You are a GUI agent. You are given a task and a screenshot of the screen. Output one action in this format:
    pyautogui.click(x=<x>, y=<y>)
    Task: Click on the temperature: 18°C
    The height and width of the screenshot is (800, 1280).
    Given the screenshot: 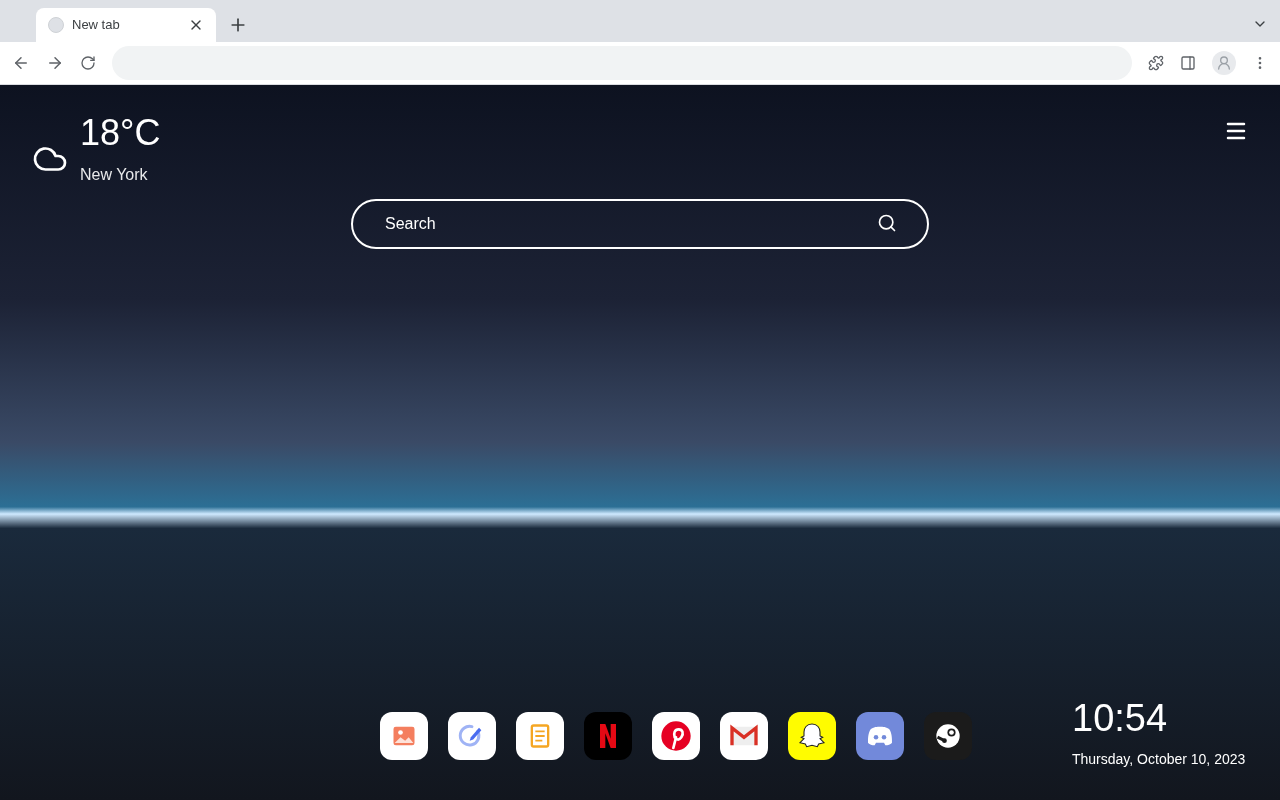 What is the action you would take?
    pyautogui.click(x=120, y=133)
    